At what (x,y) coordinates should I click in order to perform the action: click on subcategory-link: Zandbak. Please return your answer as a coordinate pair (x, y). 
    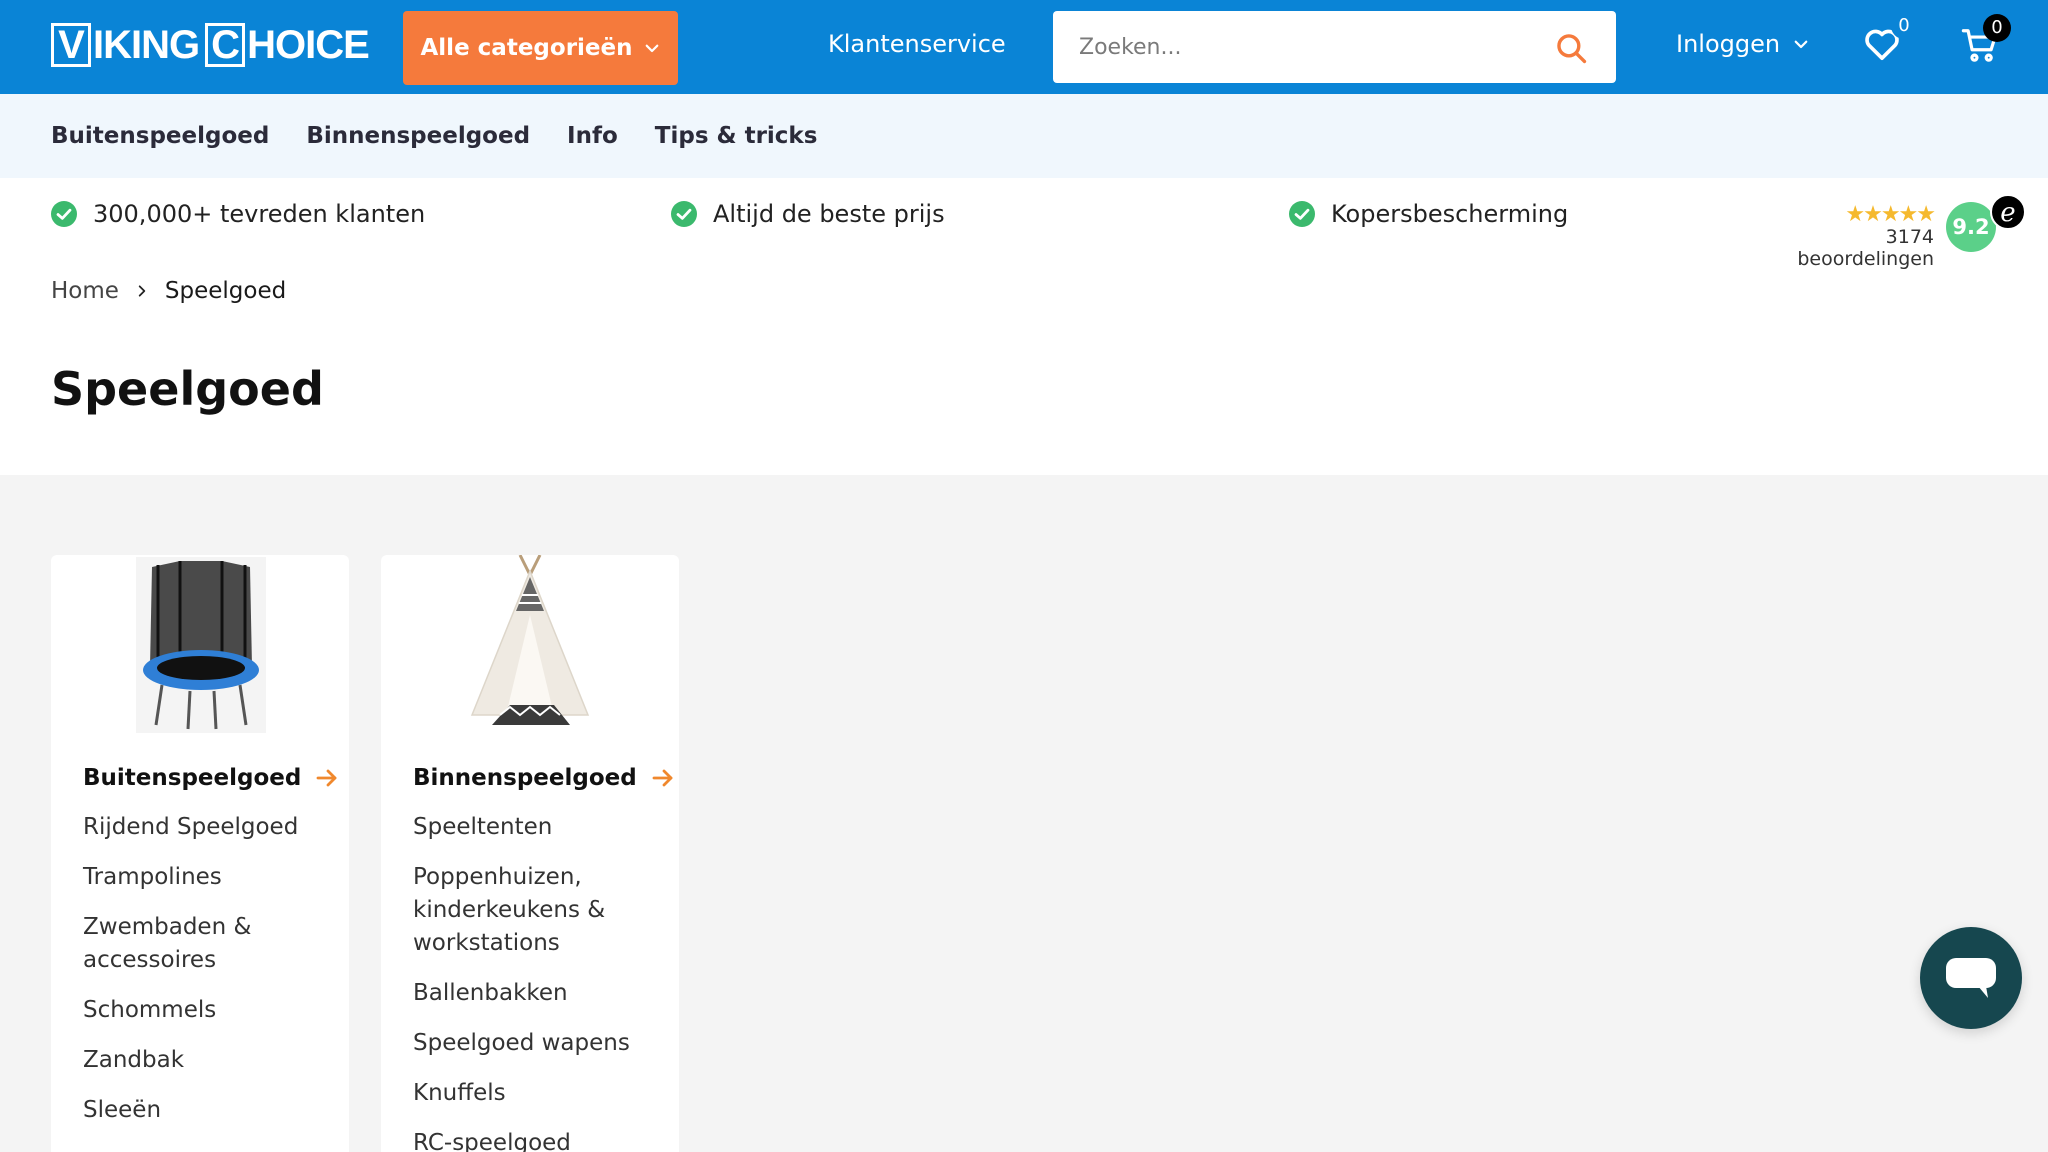
    Looking at the image, I should click on (208, 1060).